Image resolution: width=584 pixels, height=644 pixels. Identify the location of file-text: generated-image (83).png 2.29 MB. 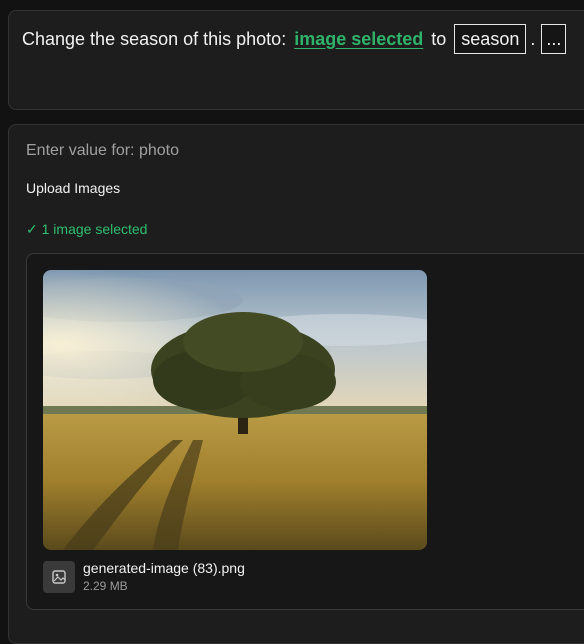
(164, 576).